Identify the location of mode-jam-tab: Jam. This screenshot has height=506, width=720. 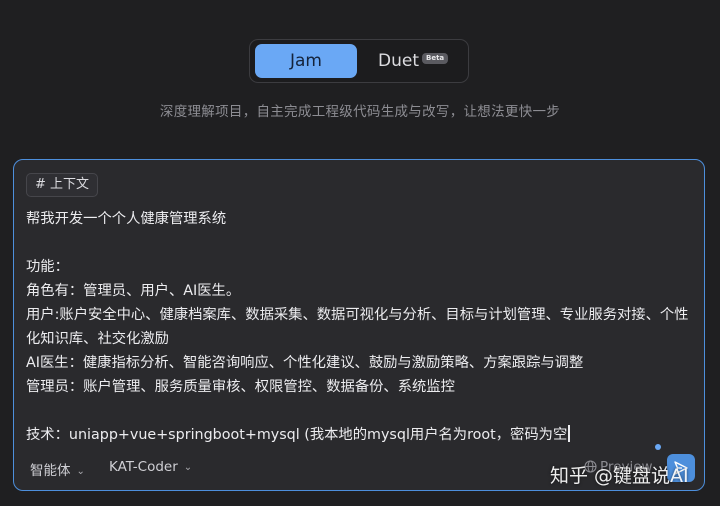
(306, 61).